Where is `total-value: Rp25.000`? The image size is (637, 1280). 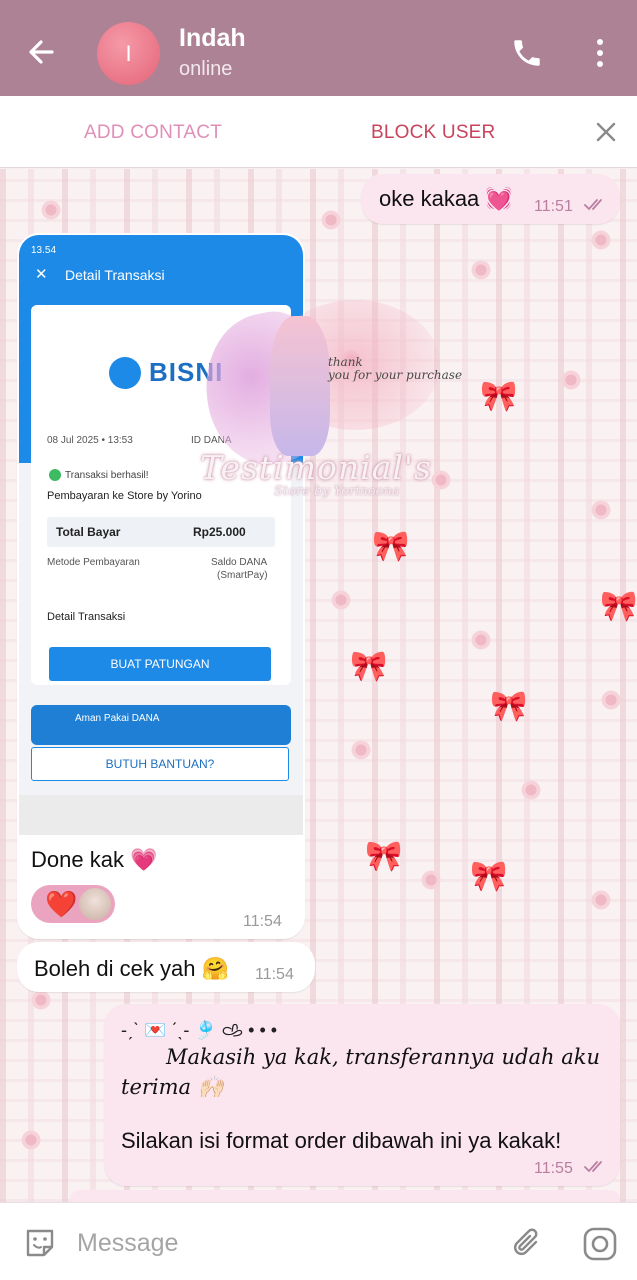 total-value: Rp25.000 is located at coordinates (219, 532).